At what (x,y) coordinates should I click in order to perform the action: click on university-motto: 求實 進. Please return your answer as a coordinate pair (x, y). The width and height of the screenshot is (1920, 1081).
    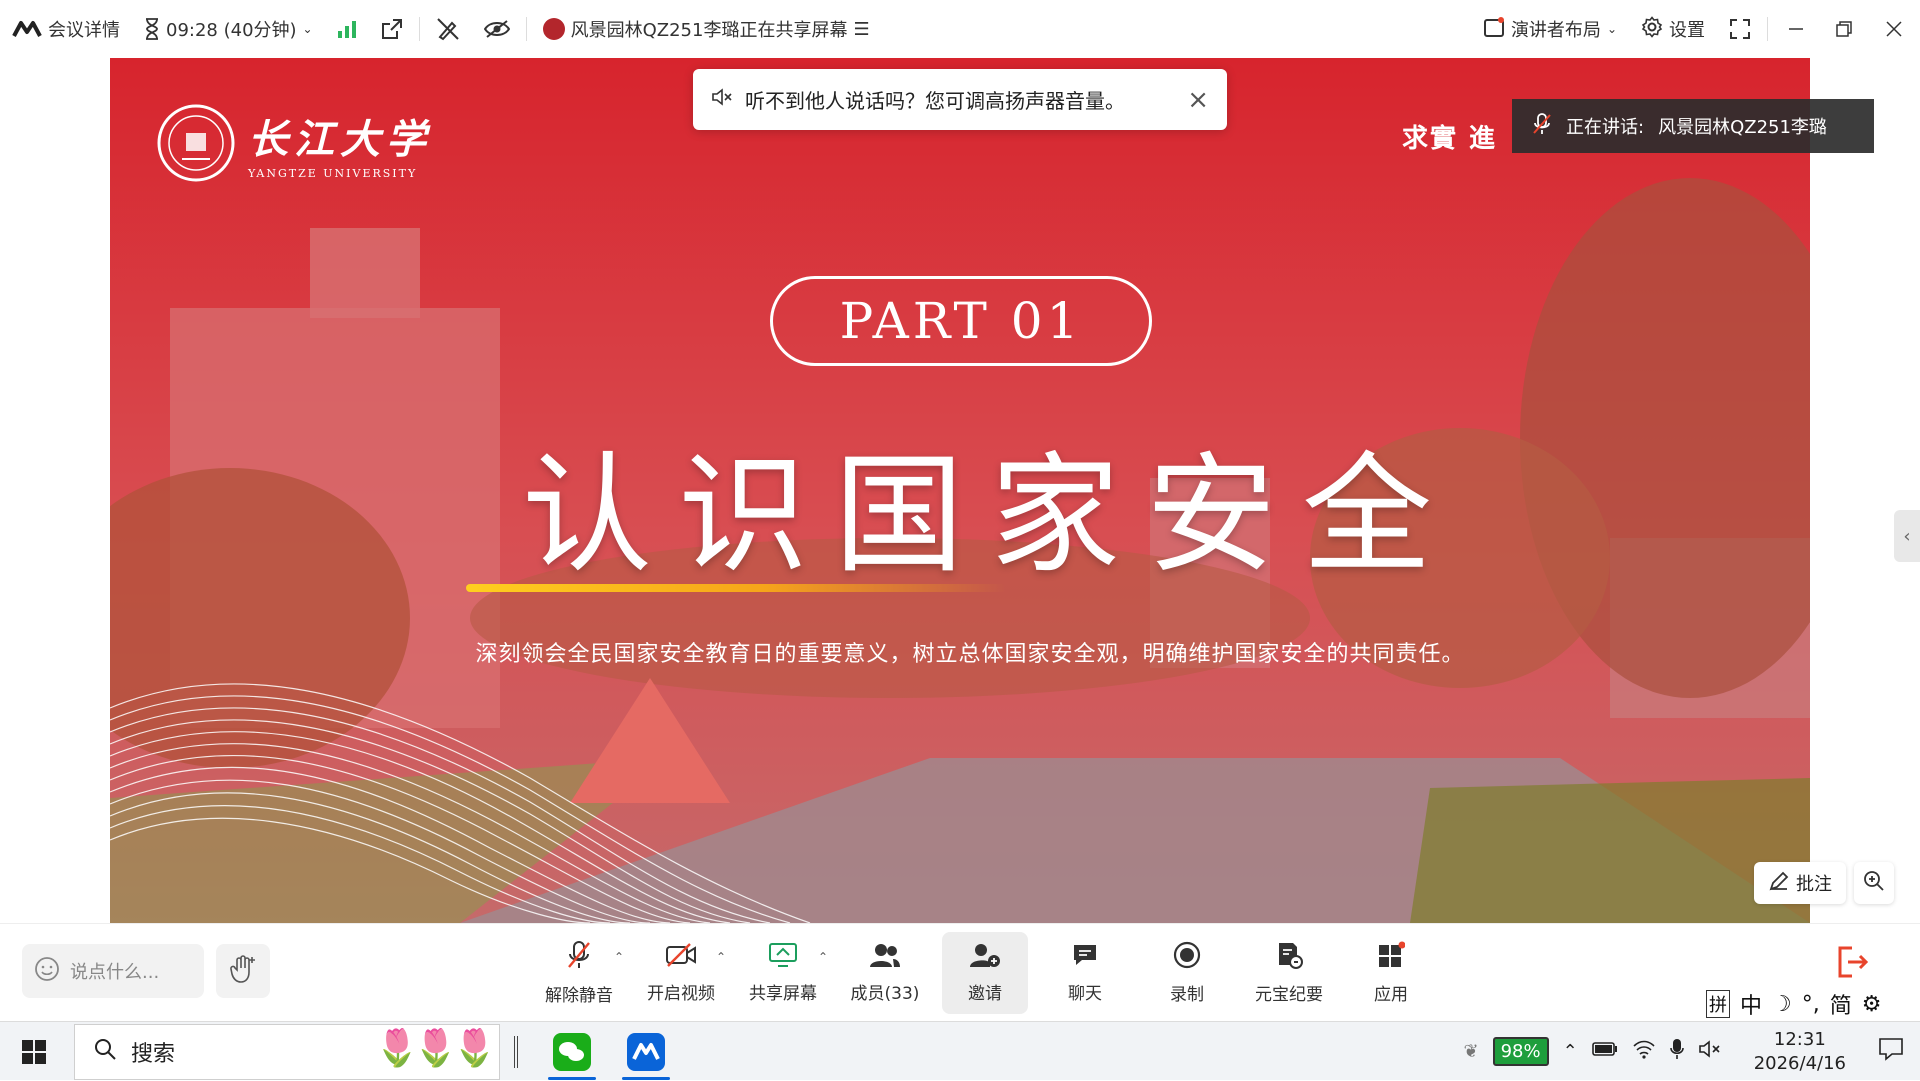
    Looking at the image, I should click on (1449, 136).